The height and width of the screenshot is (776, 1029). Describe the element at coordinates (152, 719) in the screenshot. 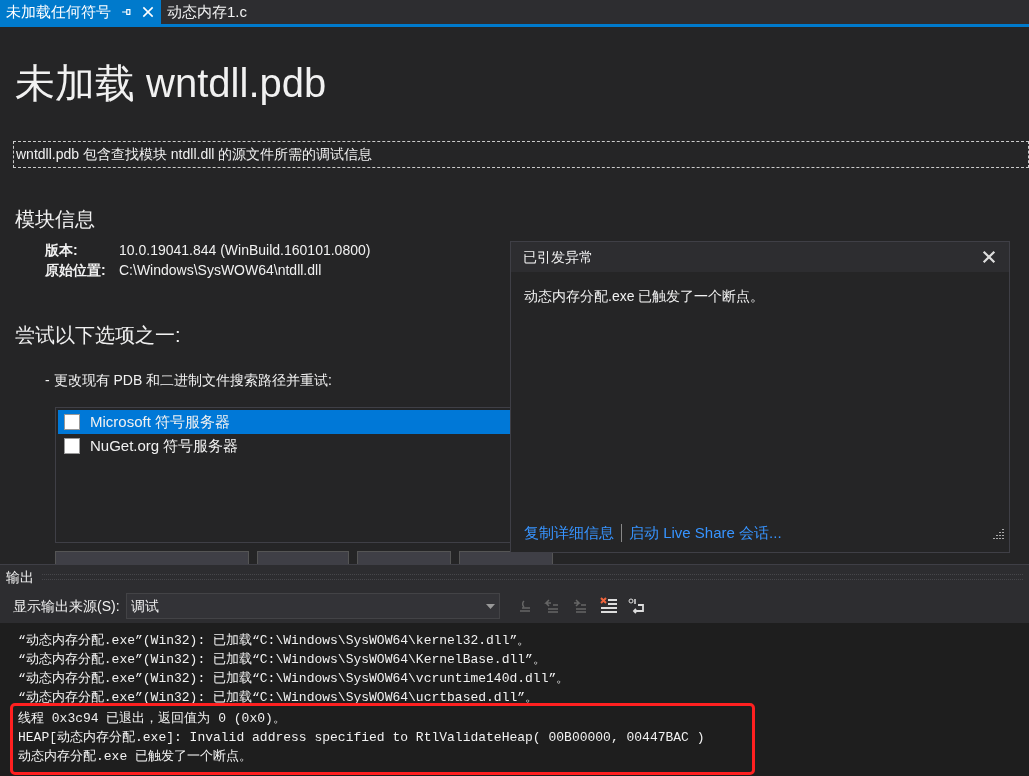

I see `output-line: 线程 0x3c94 已退出，返回值为 0 (0x0)。` at that location.